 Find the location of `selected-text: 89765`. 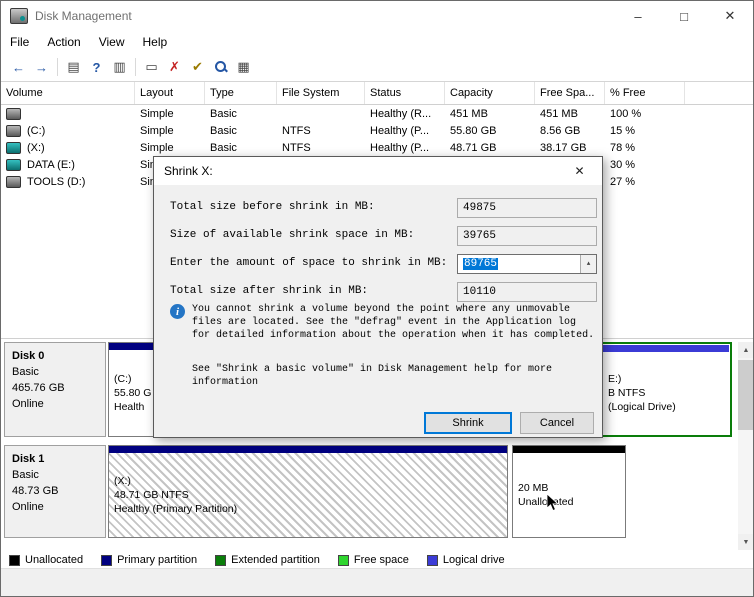

selected-text: 89765 is located at coordinates (481, 264).